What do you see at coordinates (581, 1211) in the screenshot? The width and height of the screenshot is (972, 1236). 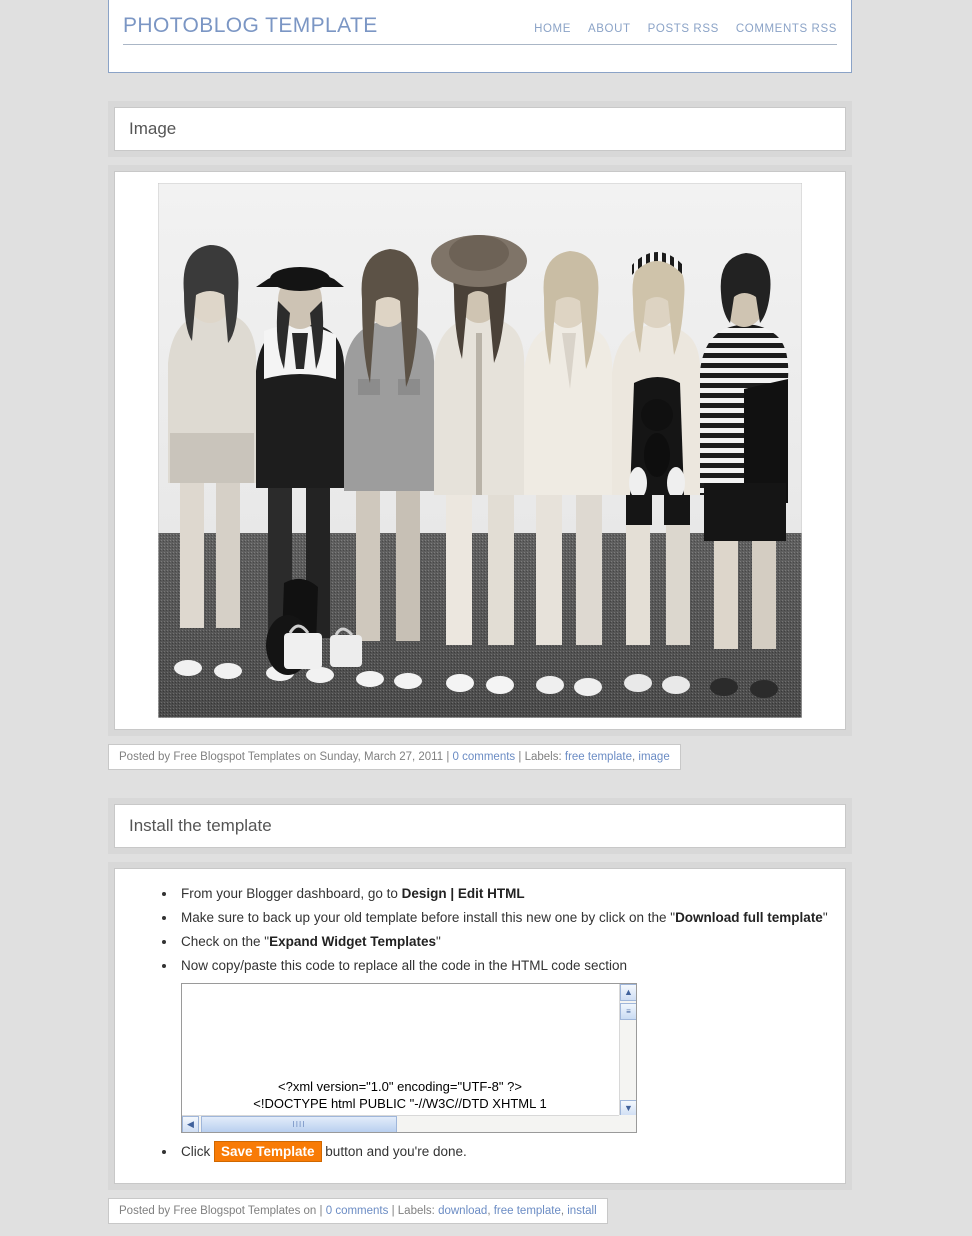 I see `label-install: install` at bounding box center [581, 1211].